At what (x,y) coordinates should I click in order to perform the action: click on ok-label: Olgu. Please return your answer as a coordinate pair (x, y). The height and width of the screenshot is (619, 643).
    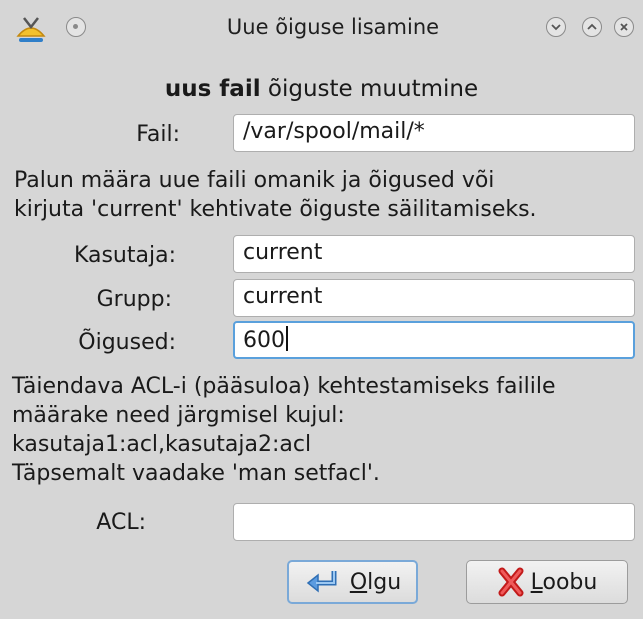
    Looking at the image, I should click on (375, 582).